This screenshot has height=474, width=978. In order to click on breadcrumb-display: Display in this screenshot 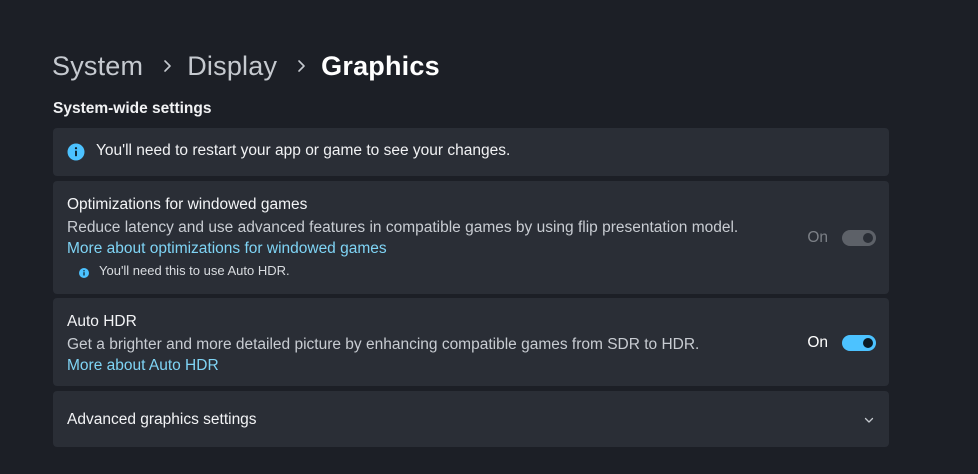, I will do `click(232, 66)`.